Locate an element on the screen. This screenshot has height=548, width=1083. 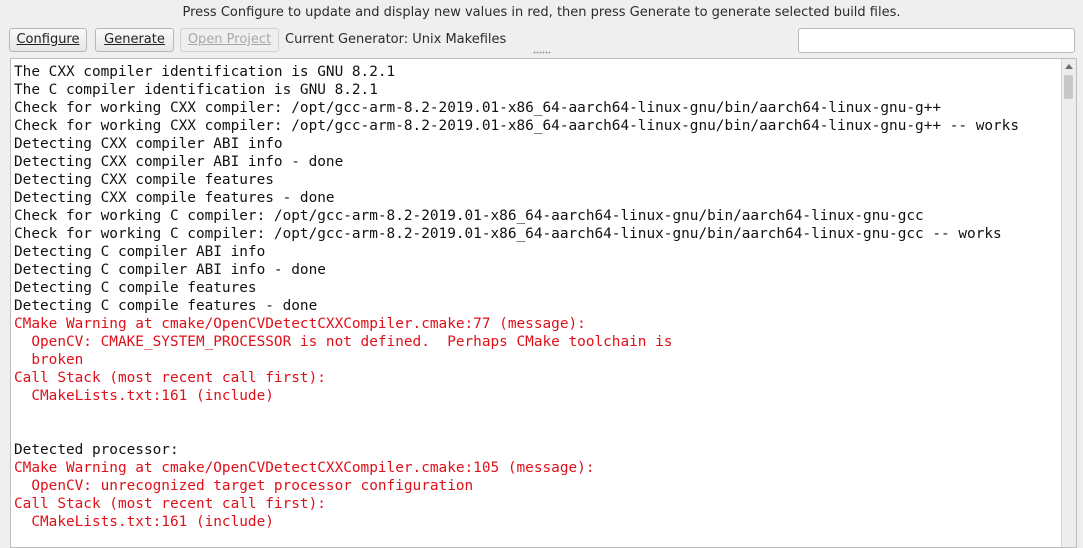
vertical-scrollbar is located at coordinates (1068, 303).